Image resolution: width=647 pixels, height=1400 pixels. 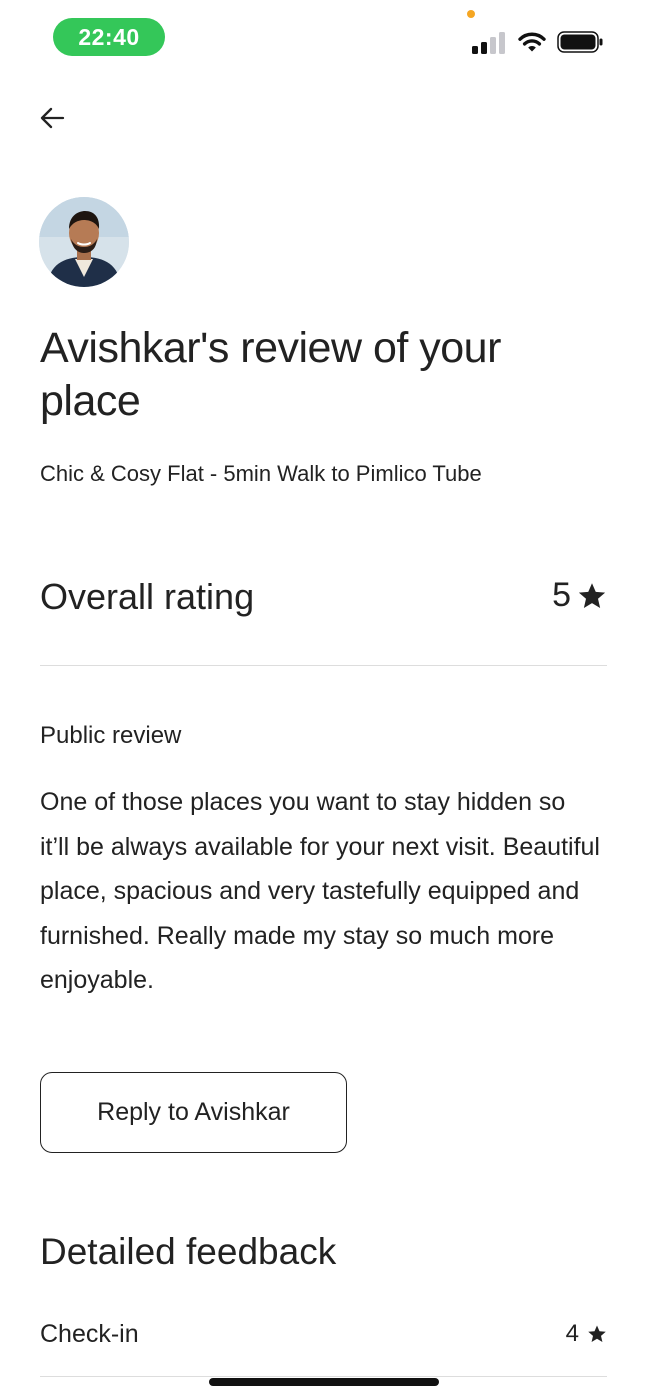 What do you see at coordinates (488, 43) in the screenshot?
I see `cellular-signal-icon` at bounding box center [488, 43].